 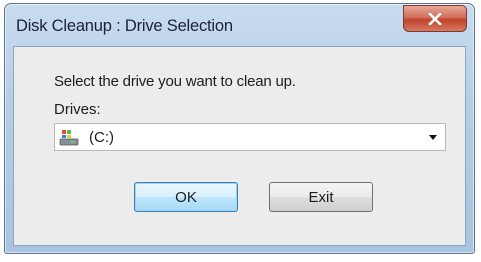 I want to click on exit-button: Exit, so click(x=321, y=197).